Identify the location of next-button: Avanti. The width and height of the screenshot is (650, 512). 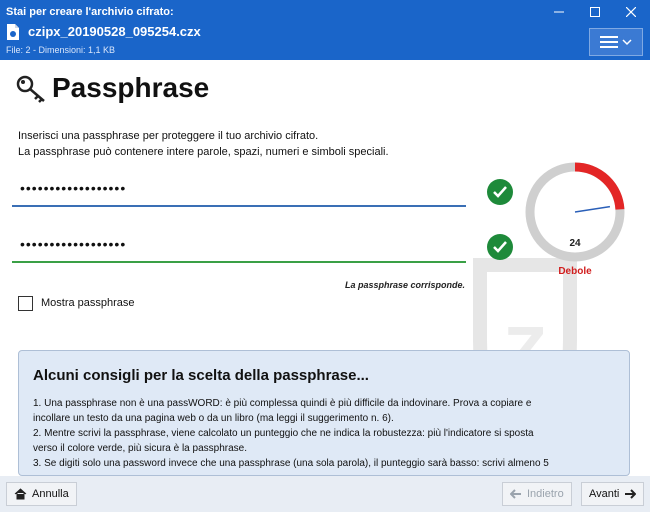
(613, 494).